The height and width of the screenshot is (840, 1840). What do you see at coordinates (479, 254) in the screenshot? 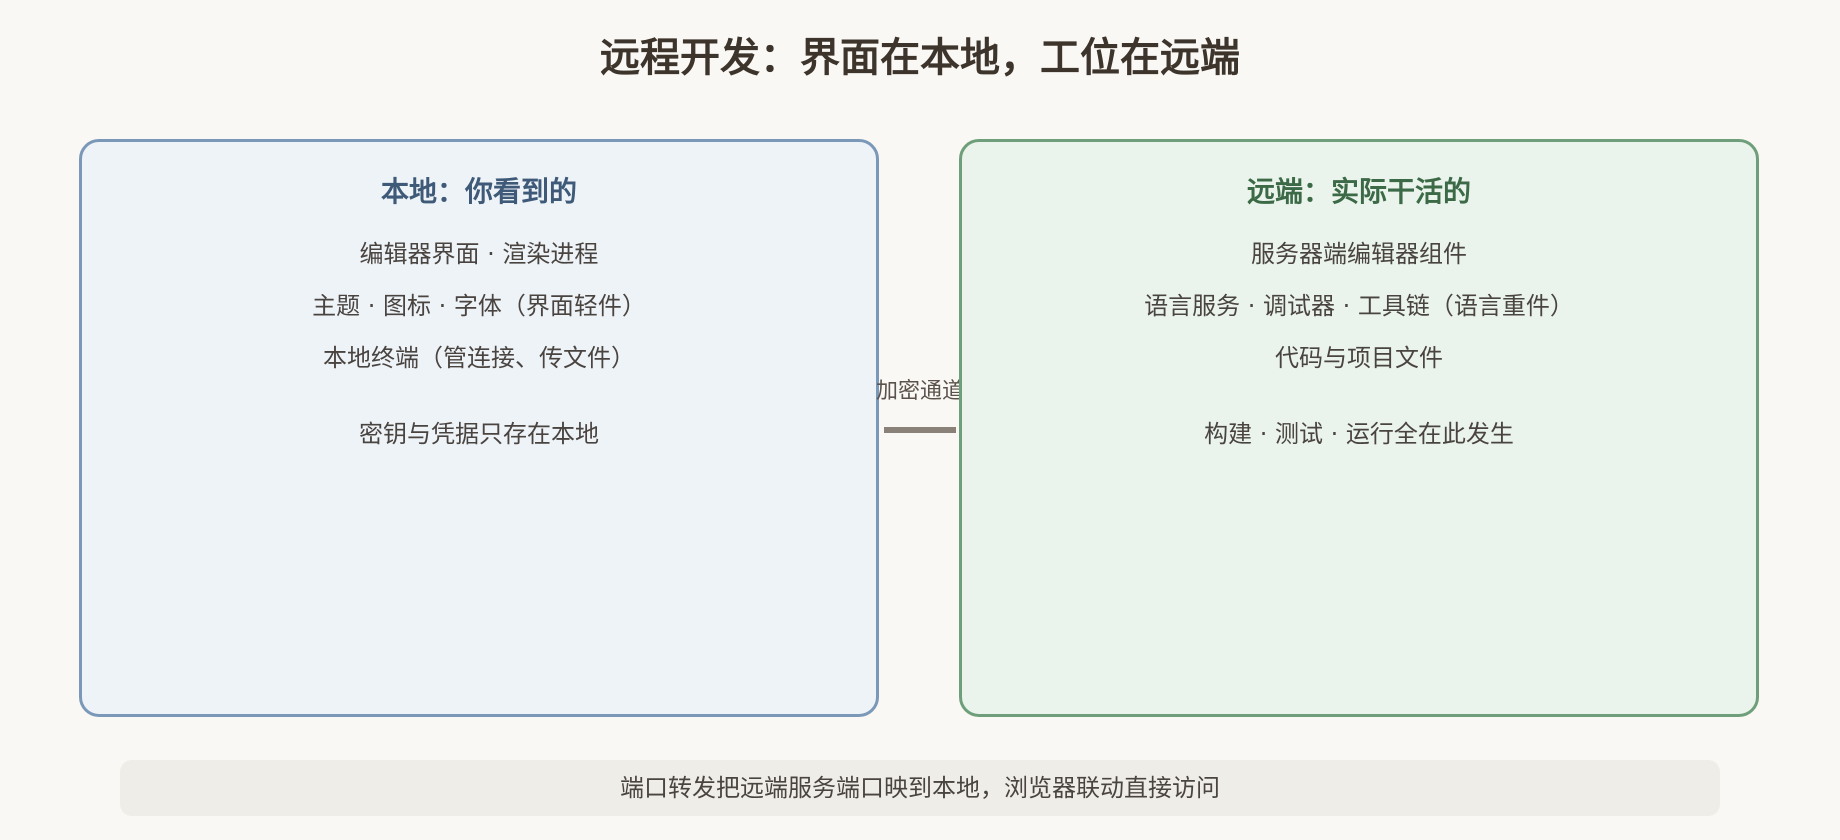
I see `local-line-editor-ui: 编辑器界面 · 渲染进程` at bounding box center [479, 254].